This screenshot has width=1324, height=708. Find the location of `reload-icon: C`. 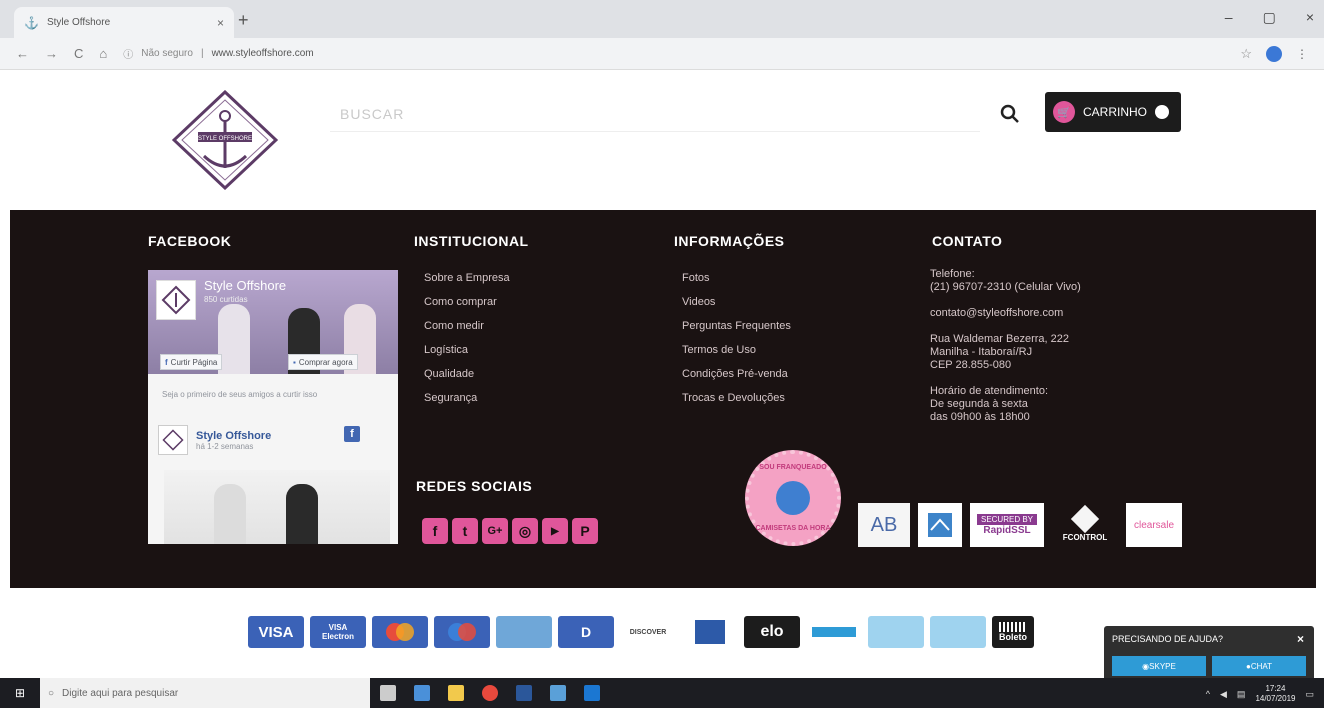

reload-icon: C is located at coordinates (78, 53).